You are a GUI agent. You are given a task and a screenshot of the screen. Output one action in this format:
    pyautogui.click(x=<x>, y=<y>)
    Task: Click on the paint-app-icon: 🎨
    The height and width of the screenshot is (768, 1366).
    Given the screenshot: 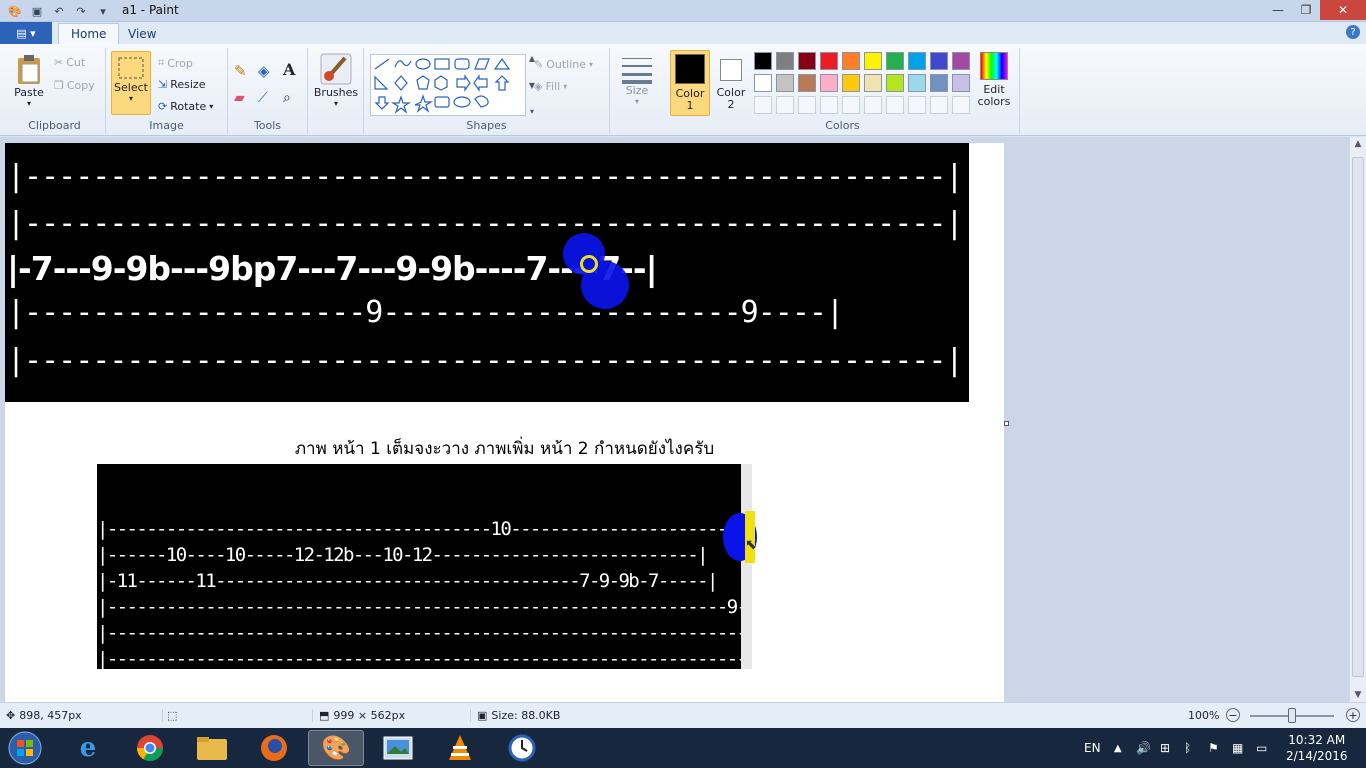 What is the action you would take?
    pyautogui.click(x=15, y=11)
    